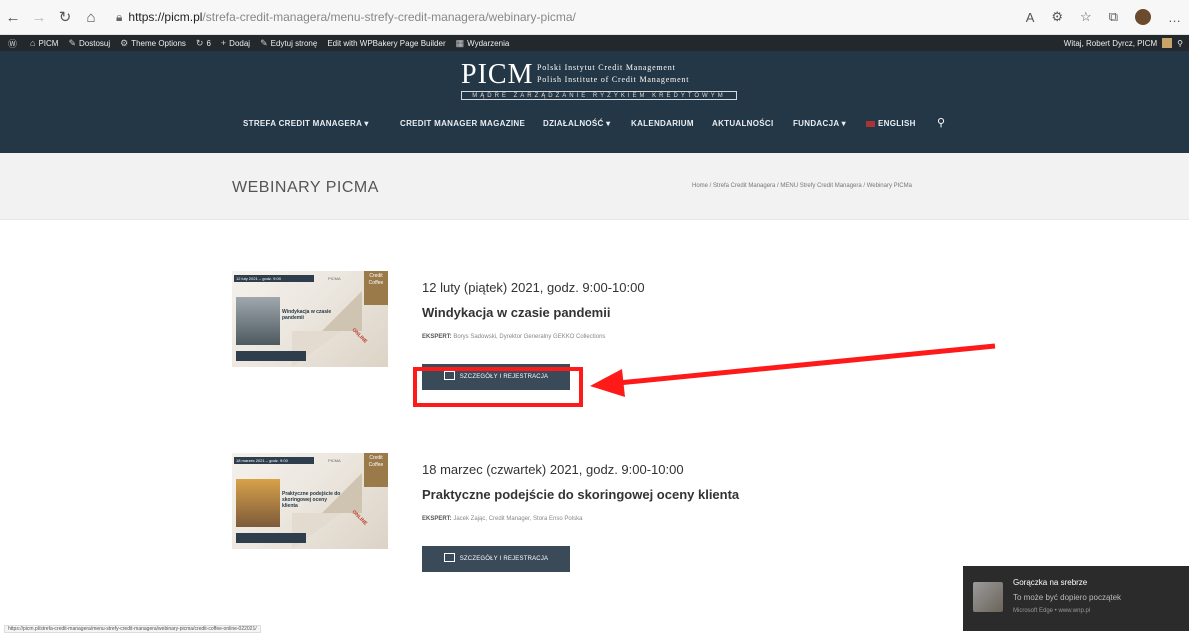 The image size is (1189, 633). I want to click on toast-source: Microsoft Edge • www.wnp.pl, so click(1052, 611).